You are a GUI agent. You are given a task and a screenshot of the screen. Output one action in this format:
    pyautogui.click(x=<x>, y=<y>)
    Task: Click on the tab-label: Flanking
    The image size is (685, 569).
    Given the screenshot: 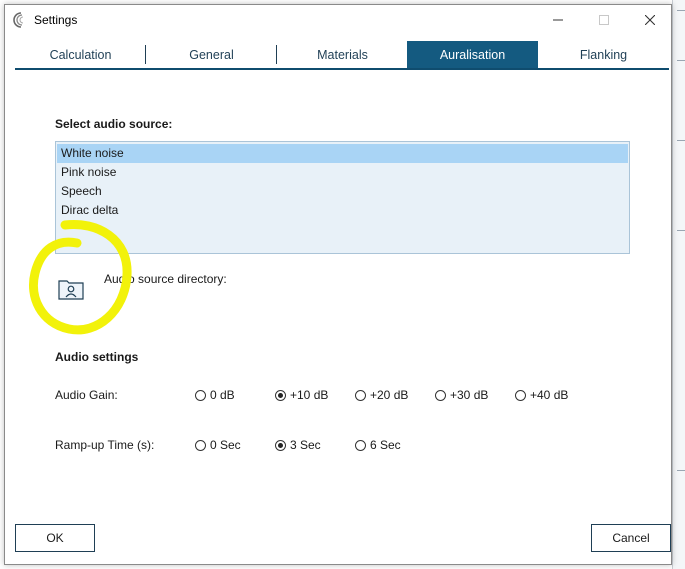 What is the action you would take?
    pyautogui.click(x=603, y=54)
    